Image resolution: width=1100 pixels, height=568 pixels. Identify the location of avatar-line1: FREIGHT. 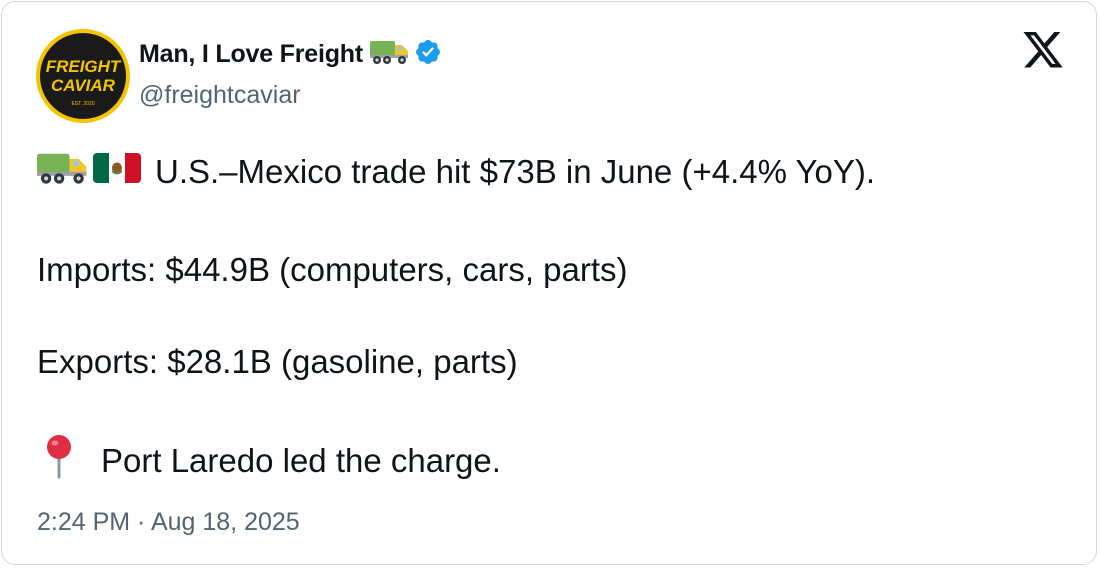
(84, 66).